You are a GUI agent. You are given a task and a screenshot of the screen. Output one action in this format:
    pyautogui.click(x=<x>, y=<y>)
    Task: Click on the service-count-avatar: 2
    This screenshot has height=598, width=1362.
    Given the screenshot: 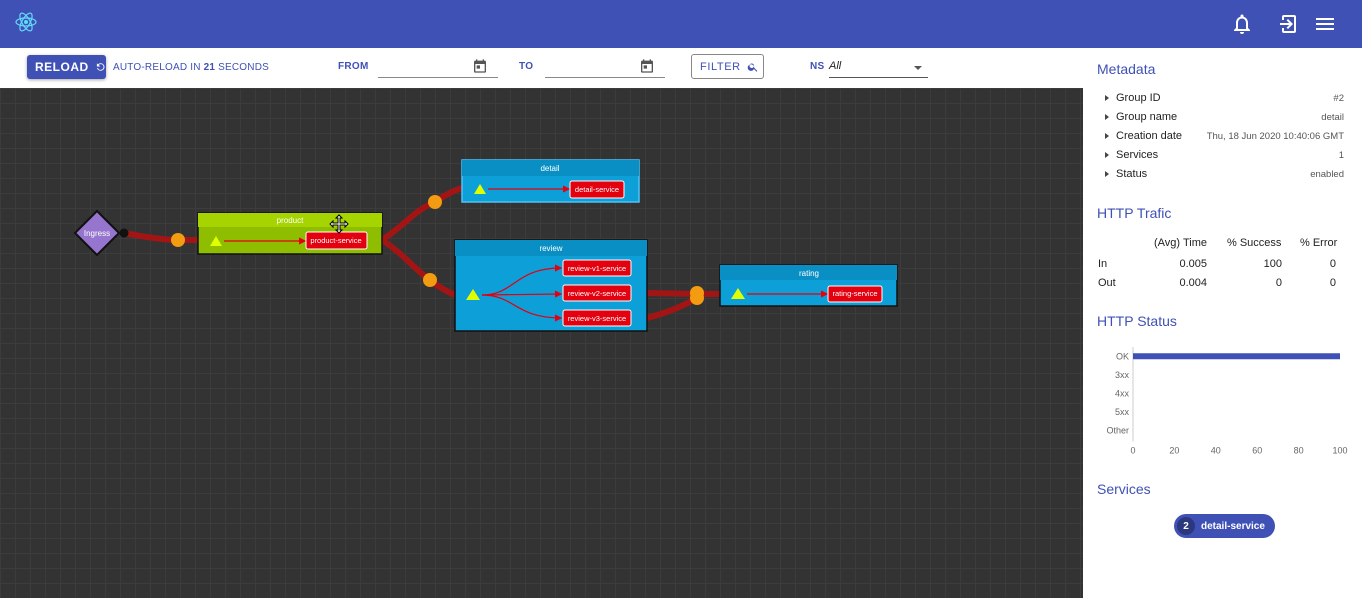 What is the action you would take?
    pyautogui.click(x=1186, y=526)
    